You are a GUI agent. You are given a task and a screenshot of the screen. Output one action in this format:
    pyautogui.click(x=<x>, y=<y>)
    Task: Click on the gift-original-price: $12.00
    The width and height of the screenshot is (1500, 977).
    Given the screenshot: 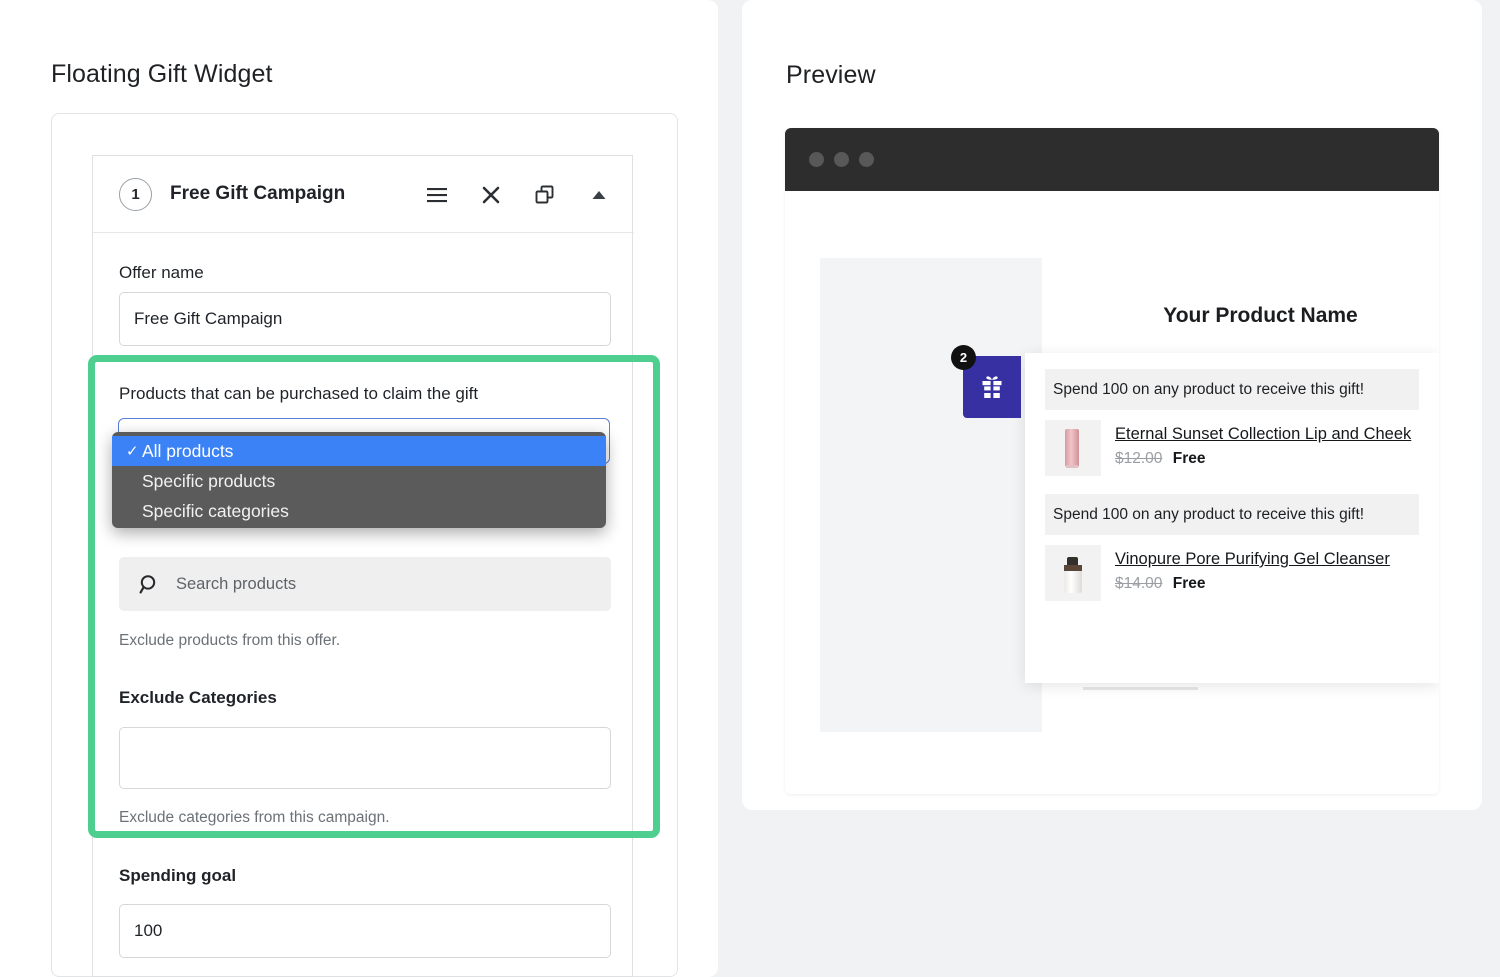 What is the action you would take?
    pyautogui.click(x=1139, y=458)
    